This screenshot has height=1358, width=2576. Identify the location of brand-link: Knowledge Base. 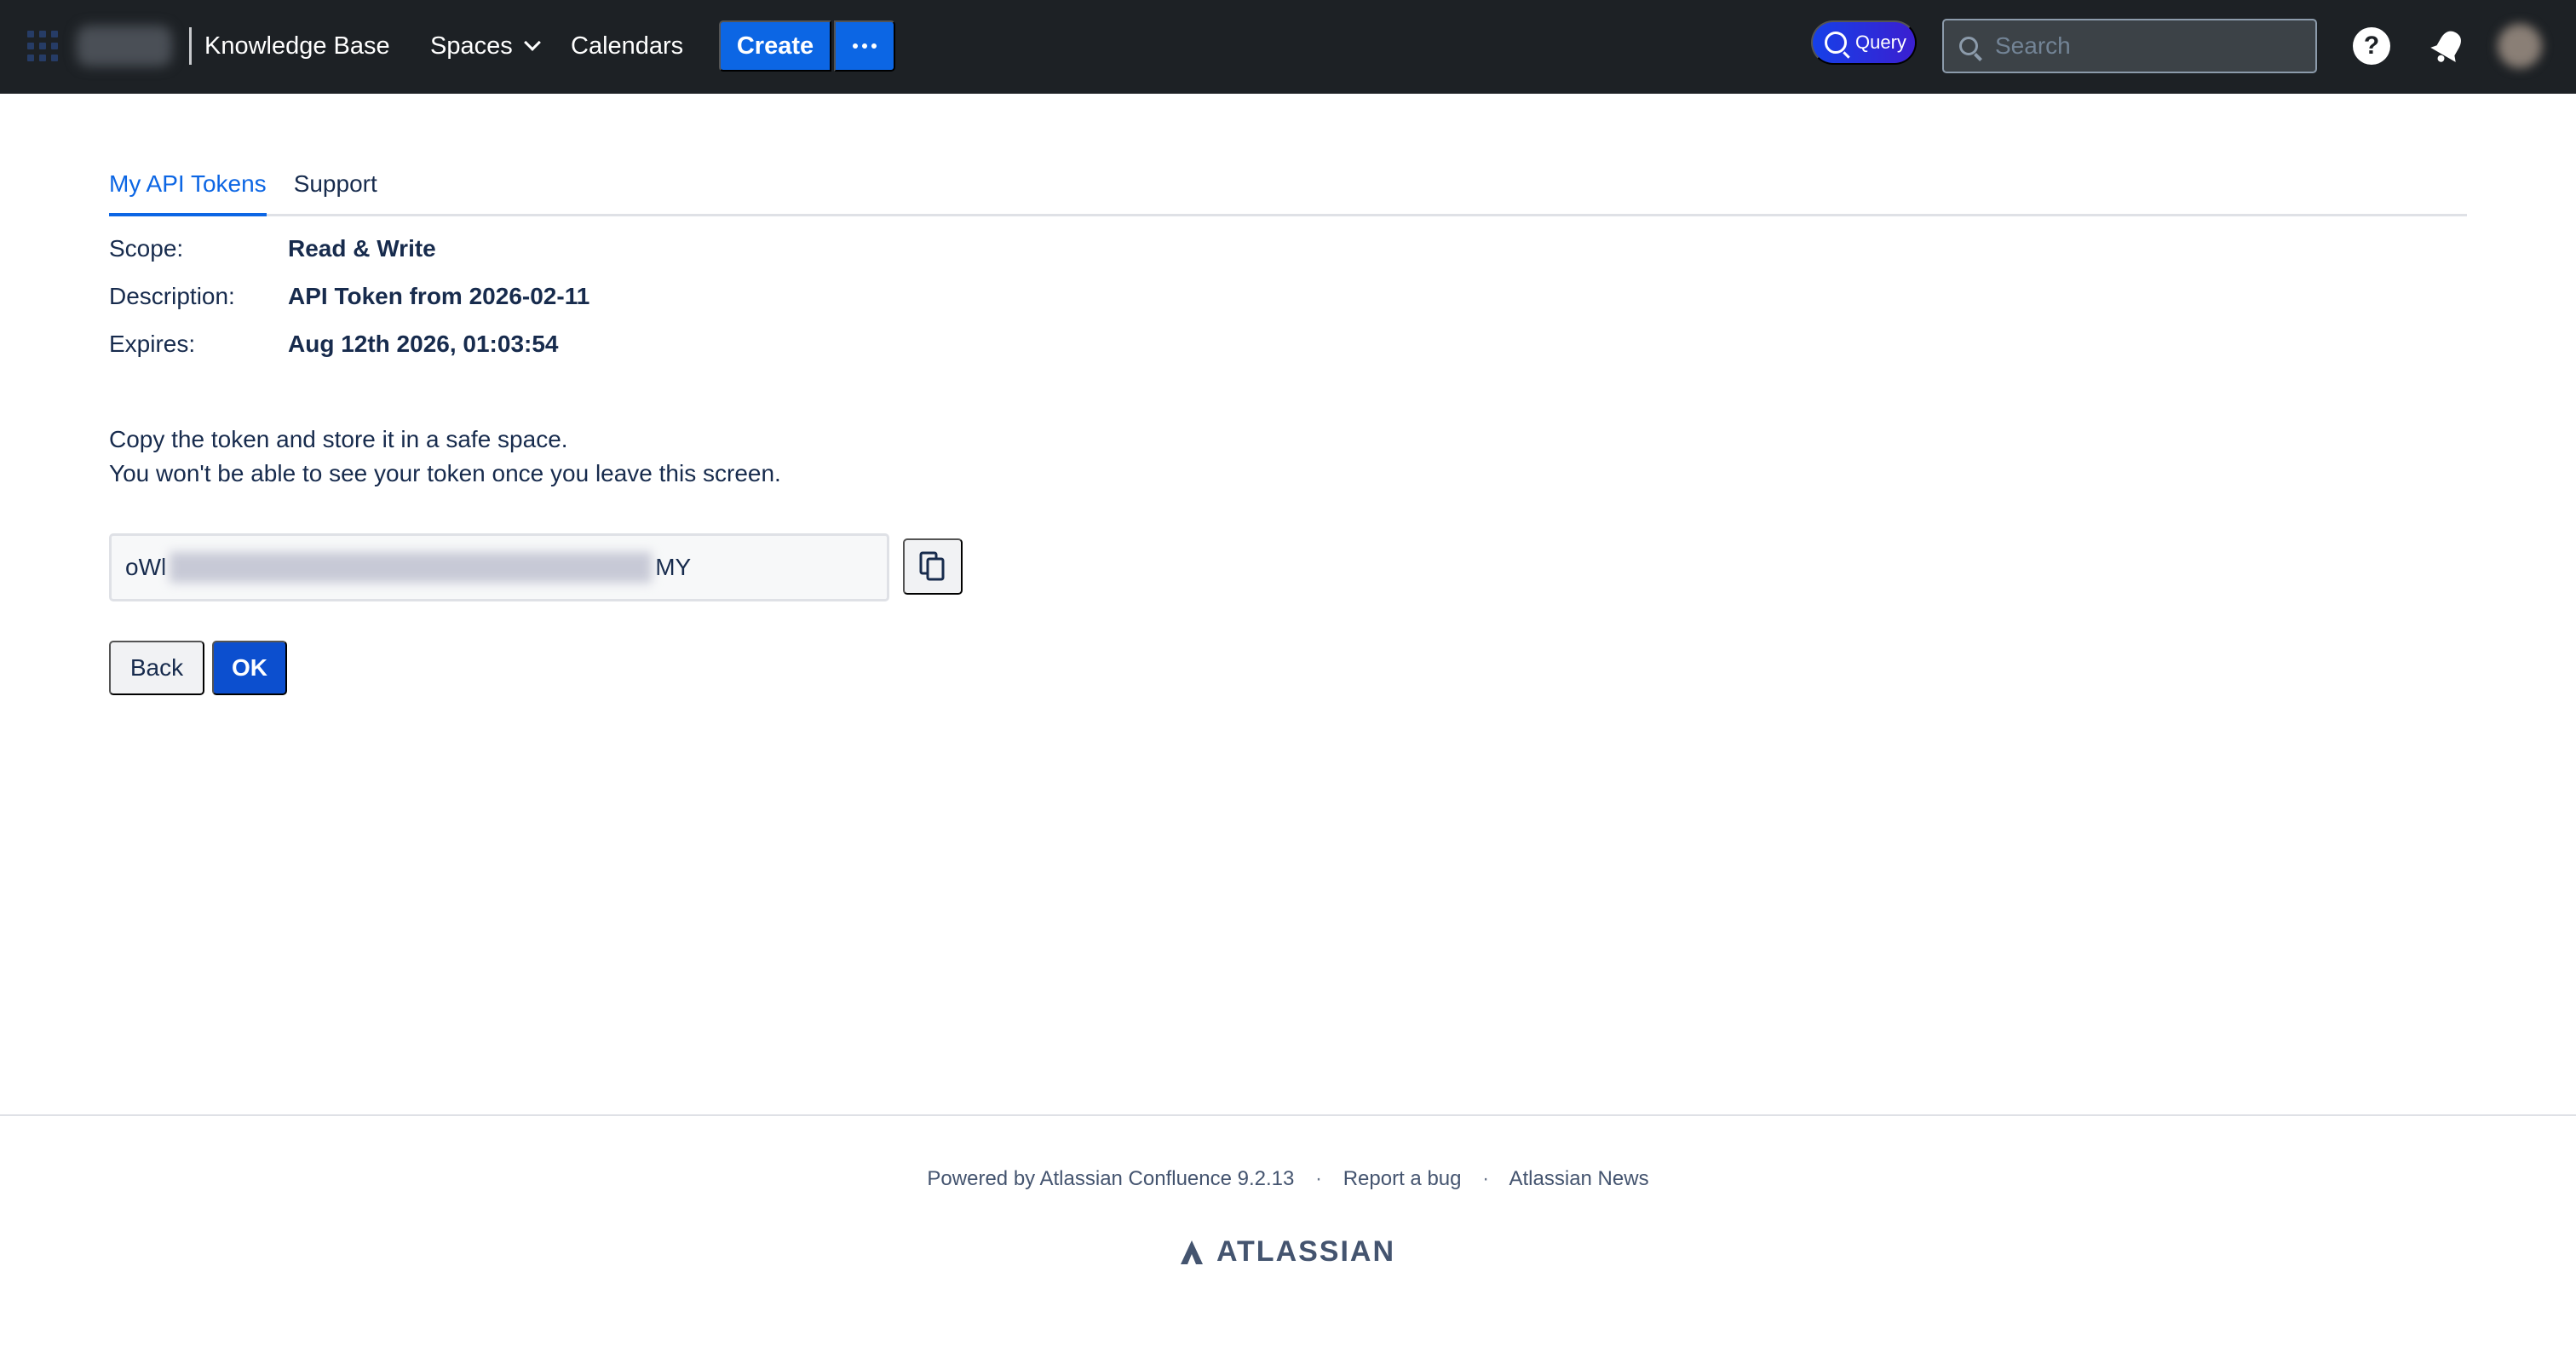
(297, 46).